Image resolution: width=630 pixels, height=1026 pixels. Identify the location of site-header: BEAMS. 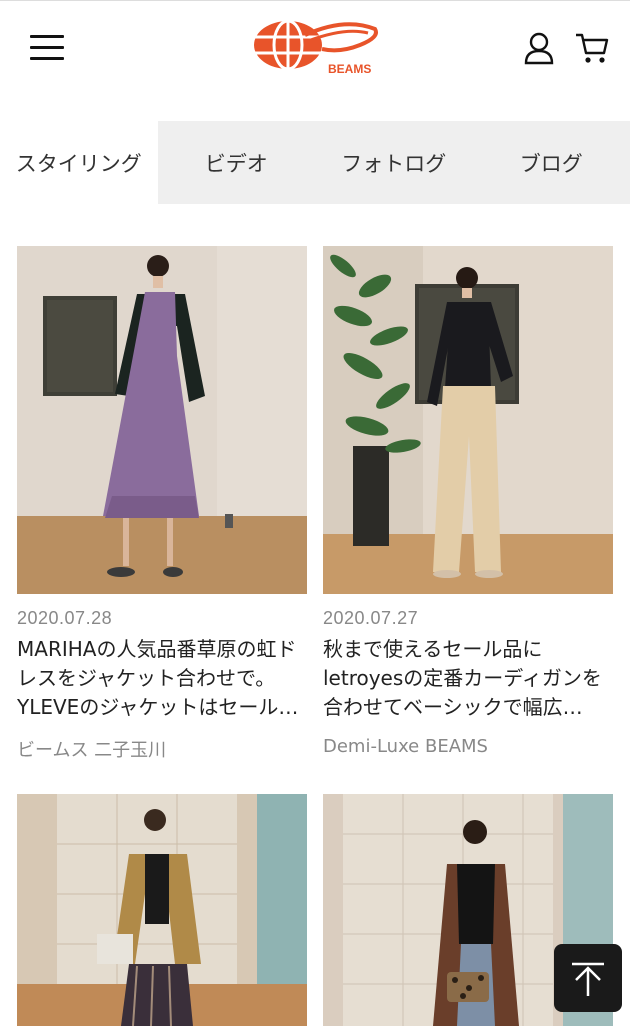
(315, 60).